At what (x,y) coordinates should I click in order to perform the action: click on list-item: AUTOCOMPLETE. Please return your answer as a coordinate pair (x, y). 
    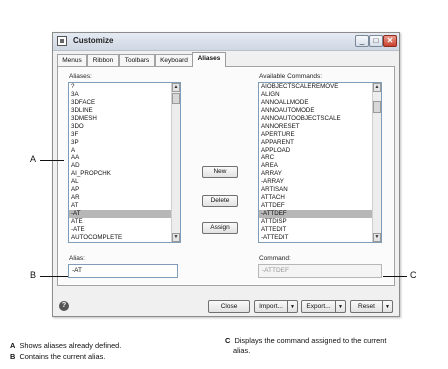
    Looking at the image, I should click on (124, 238).